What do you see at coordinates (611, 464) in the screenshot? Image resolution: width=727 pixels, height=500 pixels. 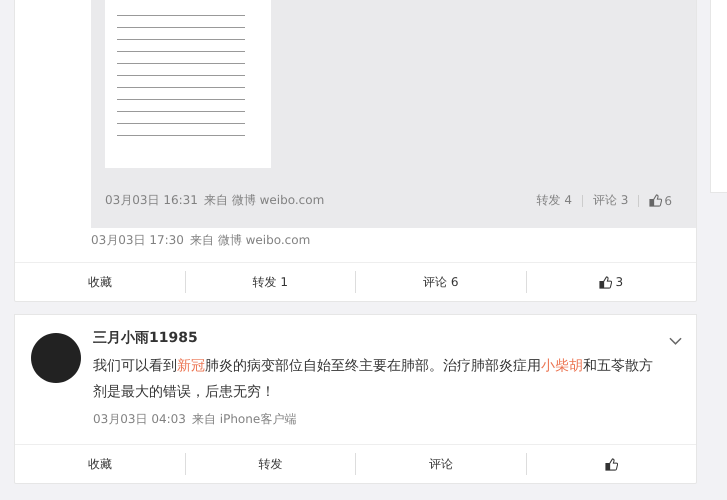 I see `like-button` at bounding box center [611, 464].